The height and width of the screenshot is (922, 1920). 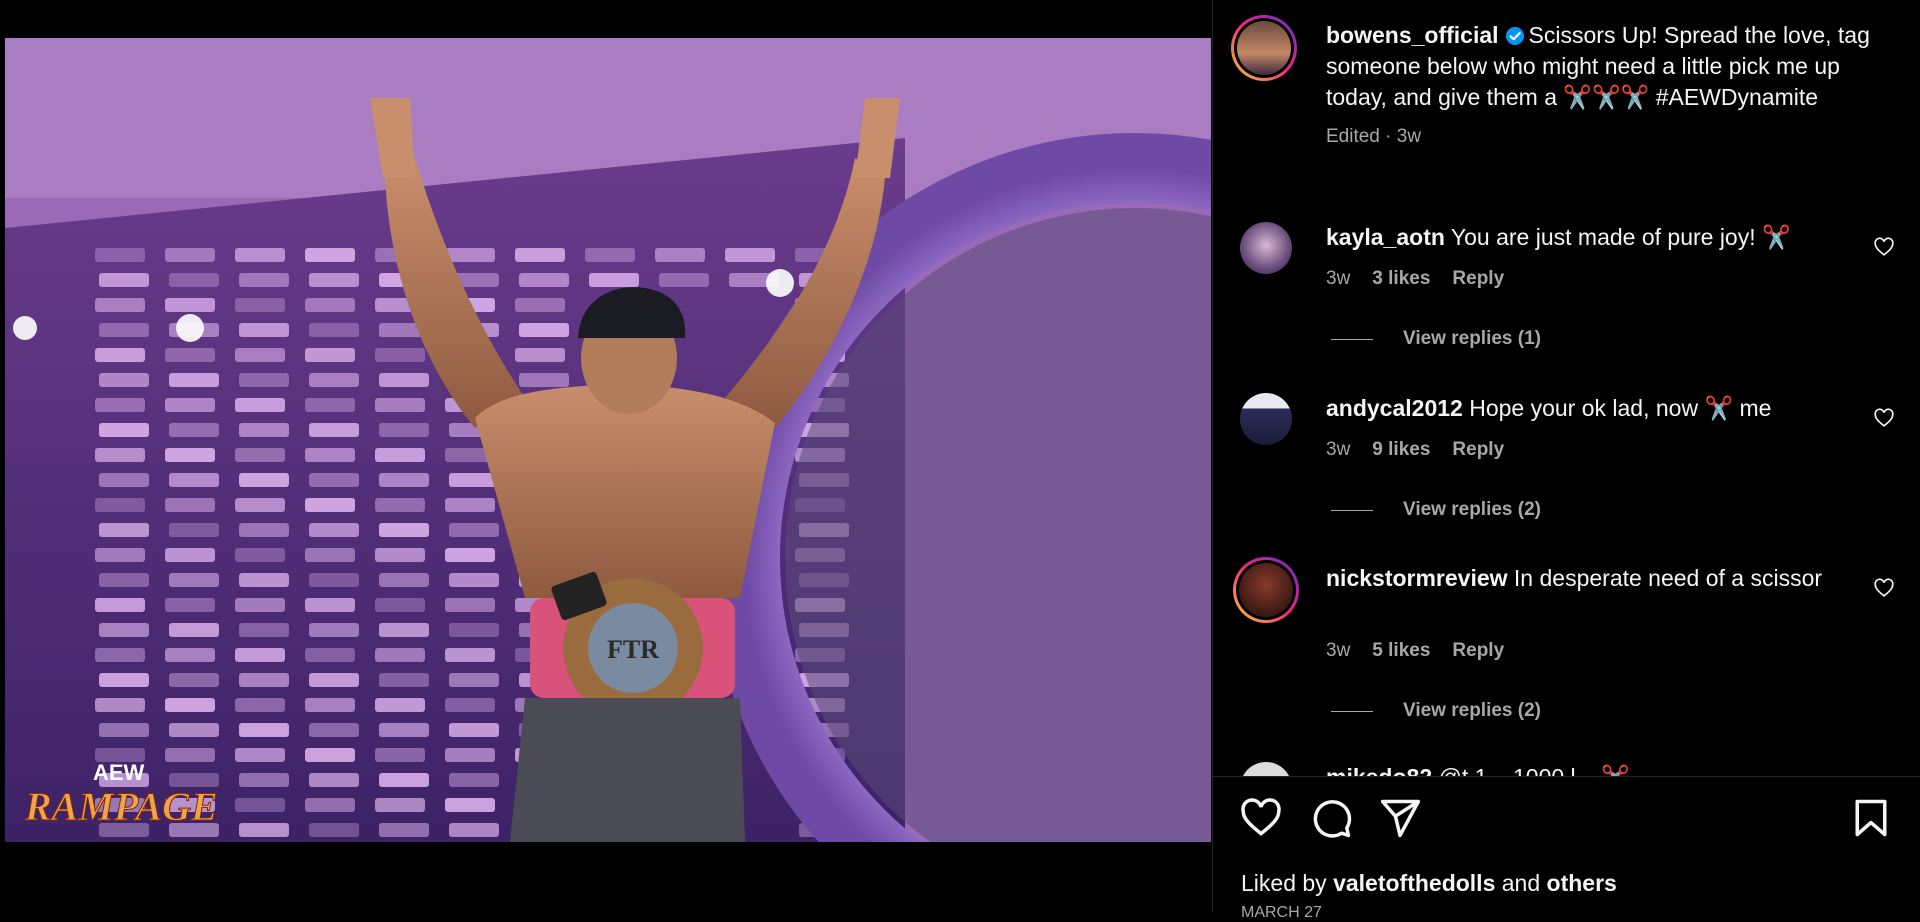 I want to click on comment-text: You are just made of pure joy! ✂️, so click(x=1620, y=237).